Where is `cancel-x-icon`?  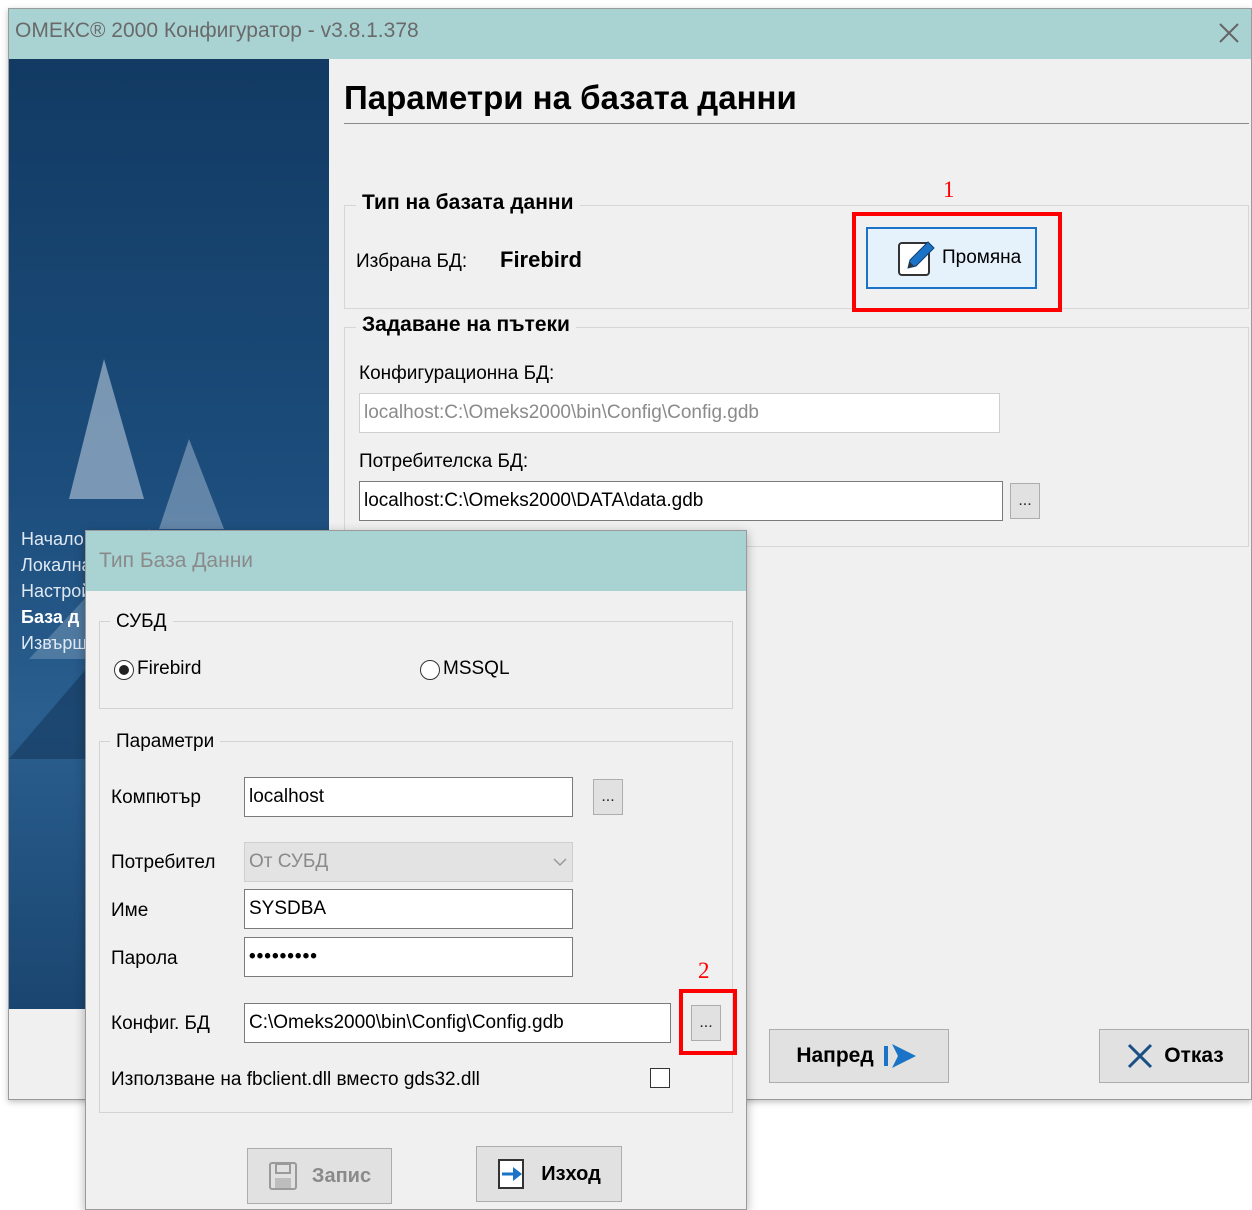
cancel-x-icon is located at coordinates (1140, 1056).